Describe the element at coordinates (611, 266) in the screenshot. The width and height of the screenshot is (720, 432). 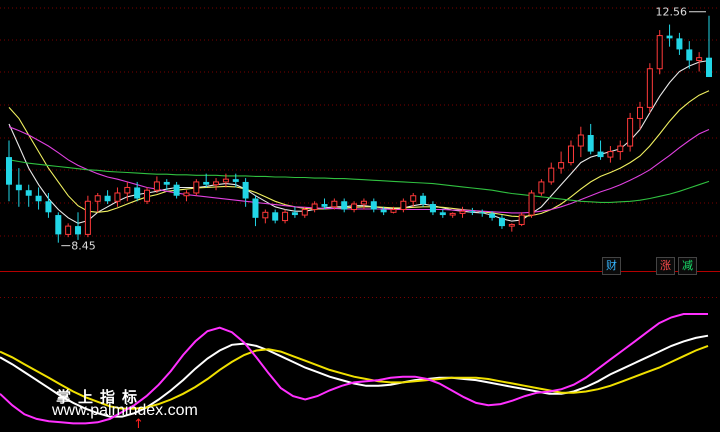
I see `cai-badge: 财` at that location.